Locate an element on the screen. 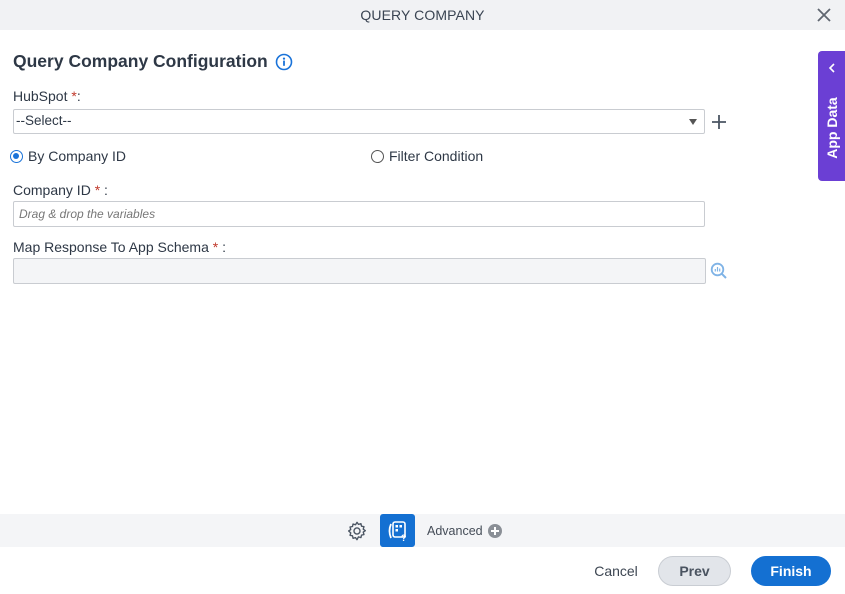  map-response-label: Map Response To App Schema * : is located at coordinates (119, 247).